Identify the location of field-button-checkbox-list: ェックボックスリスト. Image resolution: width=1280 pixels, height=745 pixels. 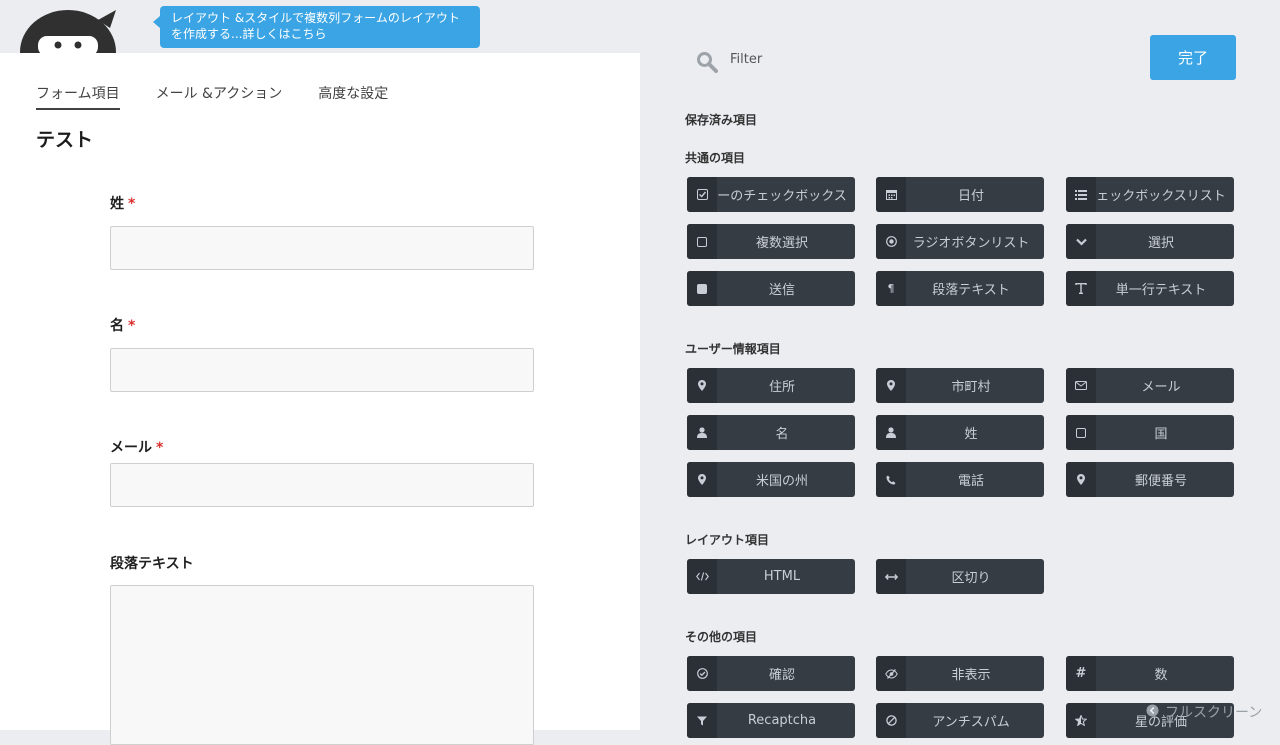
(1150, 194).